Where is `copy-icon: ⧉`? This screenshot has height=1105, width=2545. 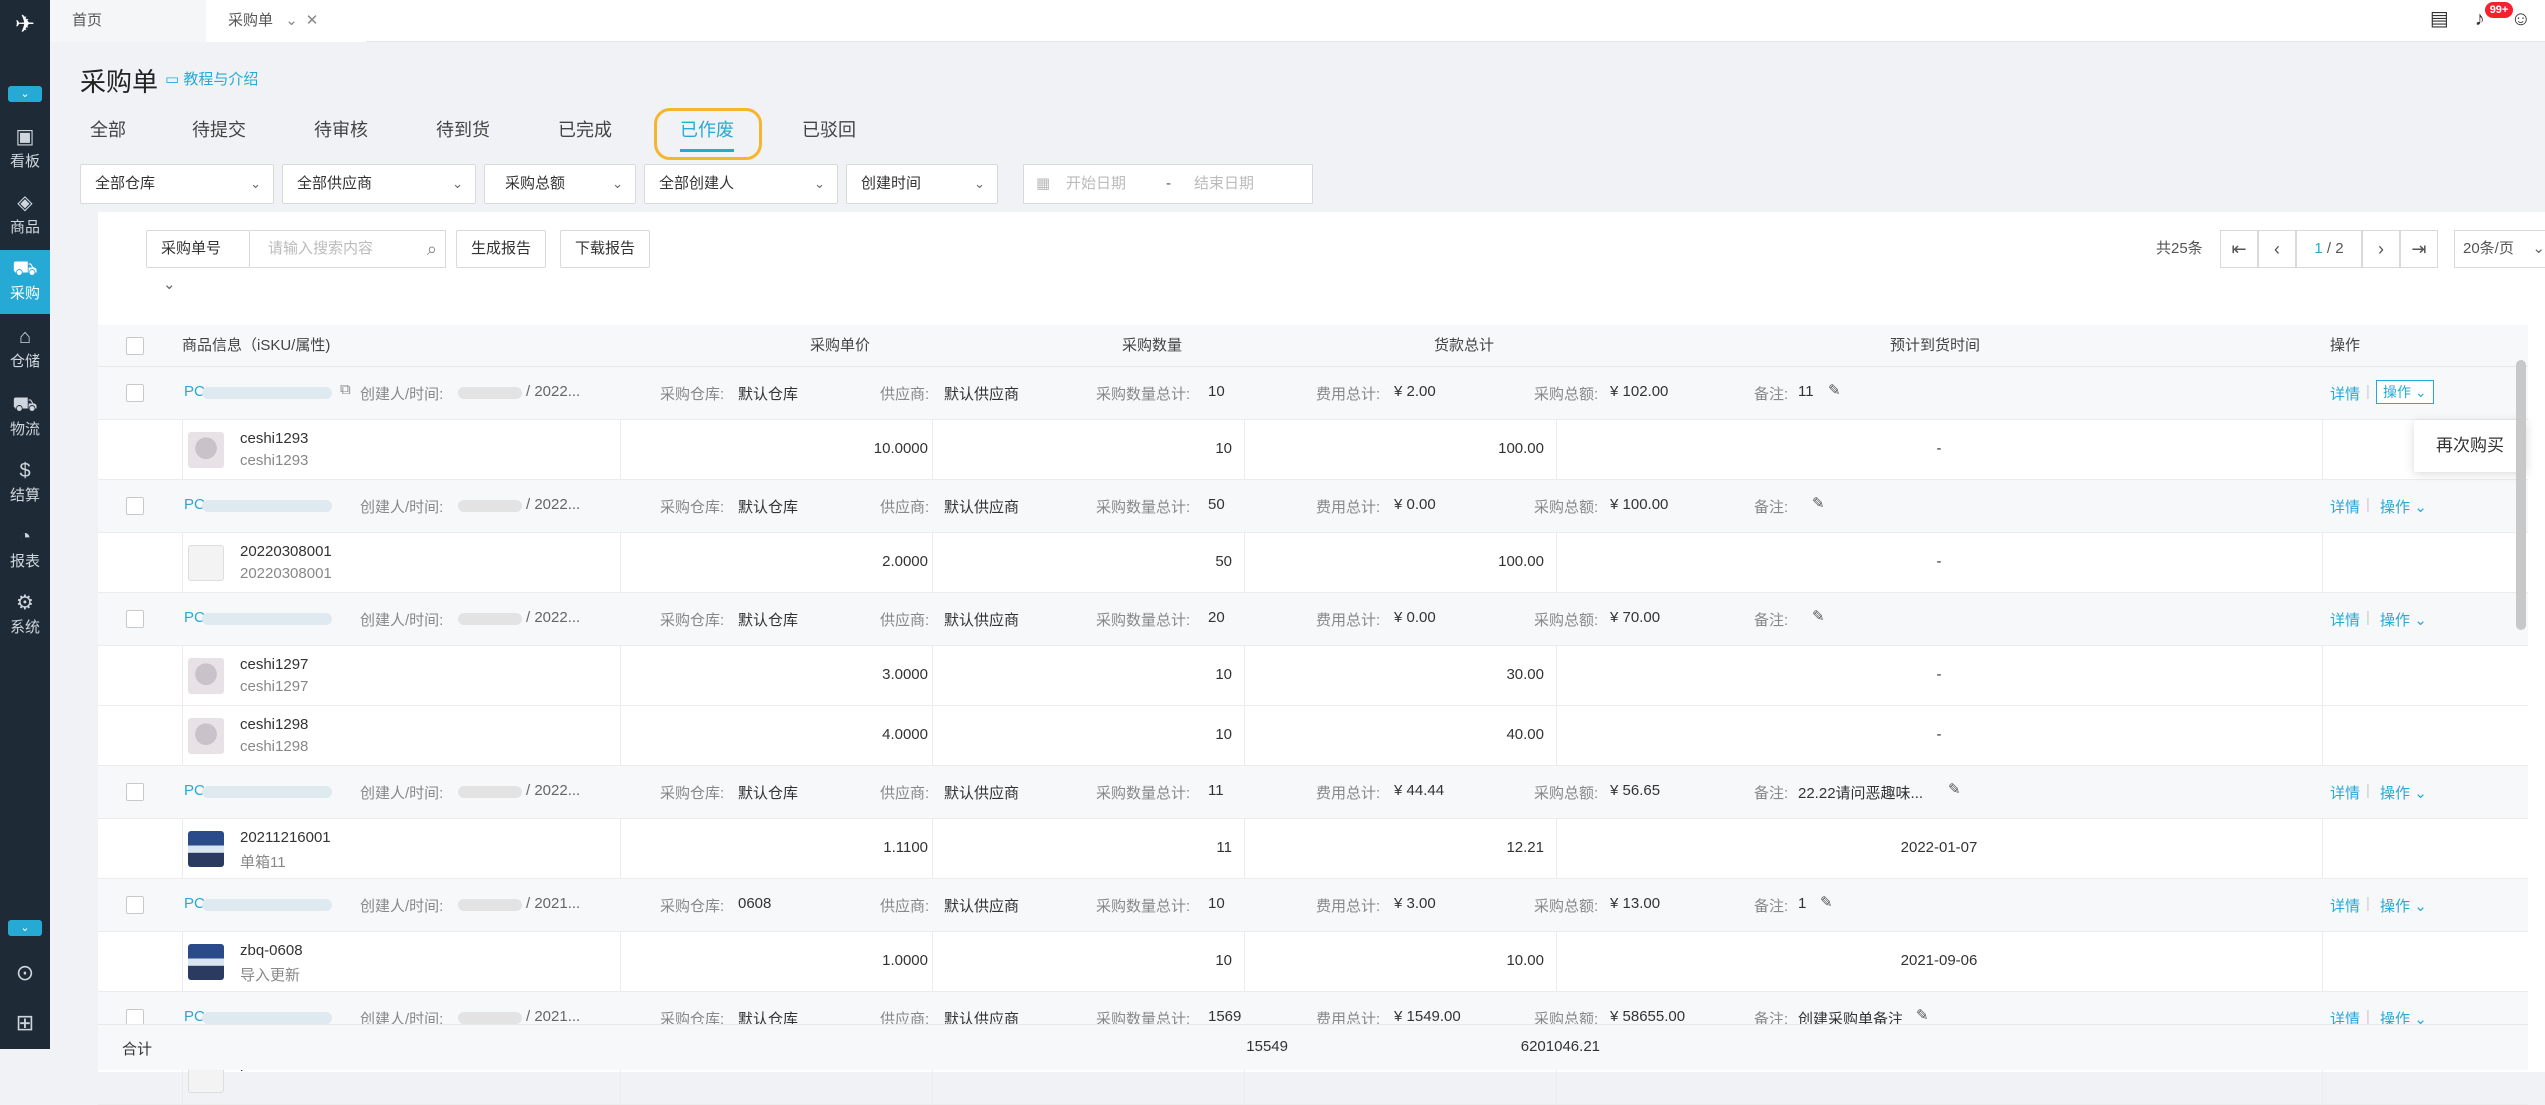 copy-icon: ⧉ is located at coordinates (345, 389).